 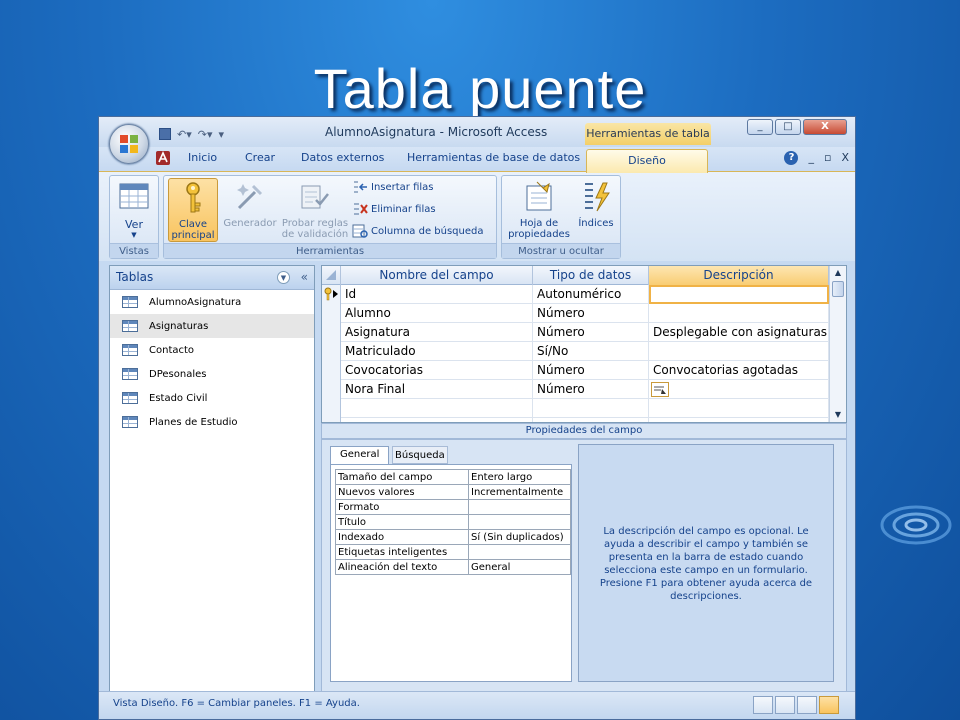 What do you see at coordinates (519, 537) in the screenshot?
I see `property-value: Sí (Sin duplicados)` at bounding box center [519, 537].